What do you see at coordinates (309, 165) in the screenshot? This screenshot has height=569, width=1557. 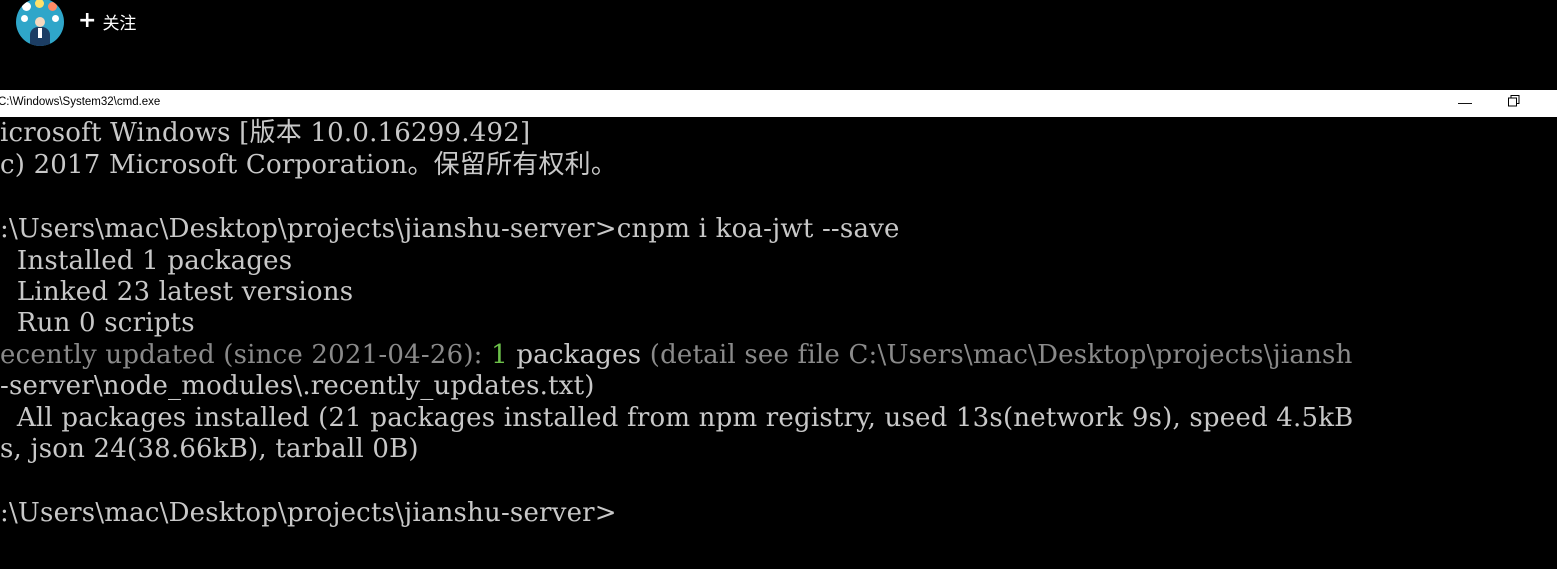 I see `console-line: c) 2017 Microsoft Corporation。保留所有权利。` at bounding box center [309, 165].